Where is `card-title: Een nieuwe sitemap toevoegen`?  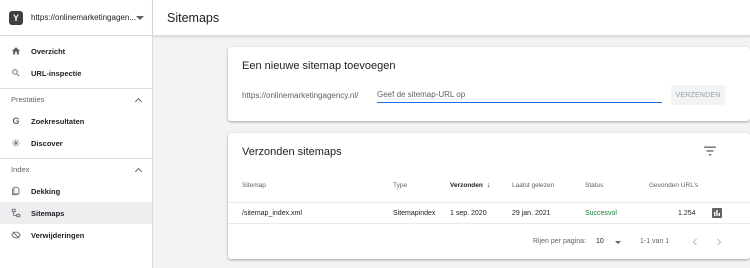 card-title: Een nieuwe sitemap toevoegen is located at coordinates (319, 66).